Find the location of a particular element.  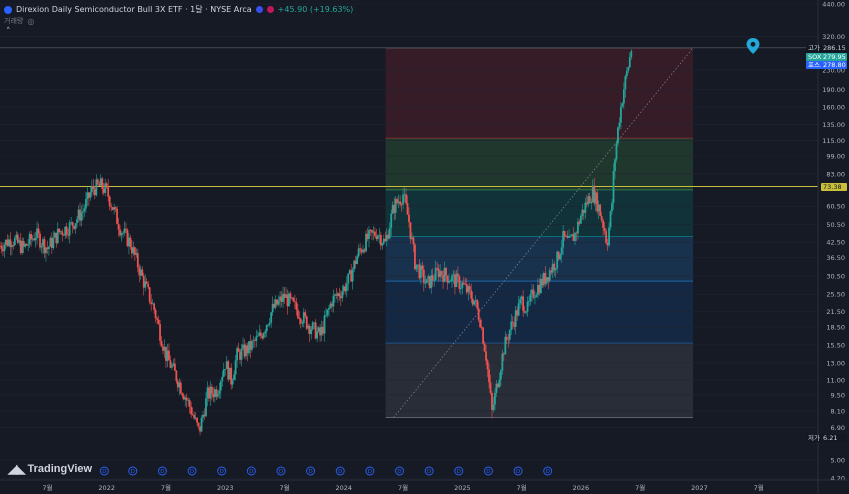

x-tick-label-5: 2024 is located at coordinates (344, 488).